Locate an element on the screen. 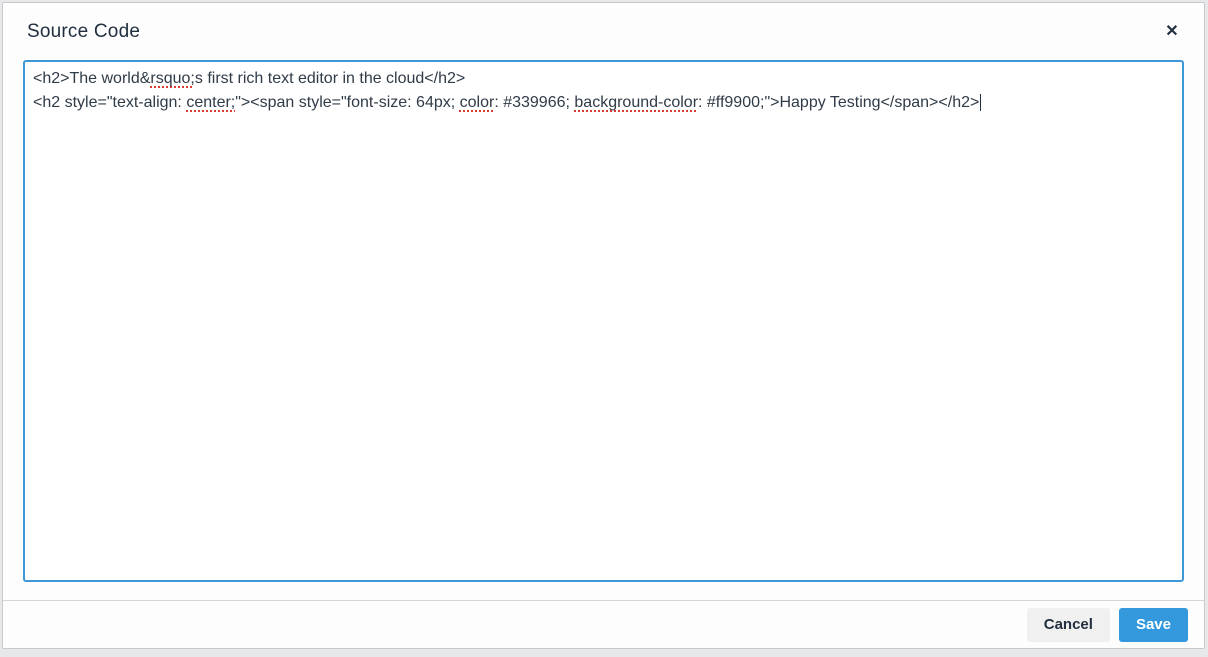  close-button: ✕ is located at coordinates (1172, 32).